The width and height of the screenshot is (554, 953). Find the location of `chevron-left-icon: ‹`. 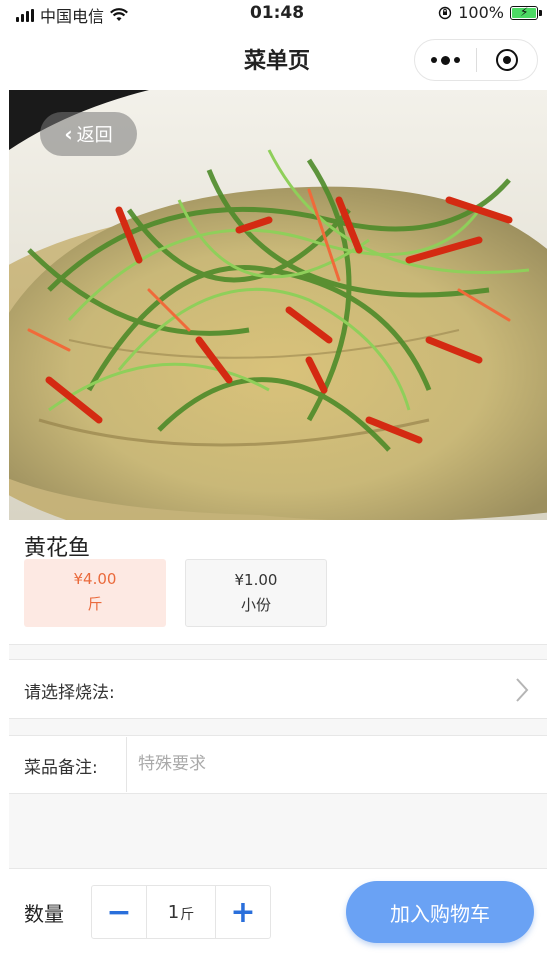

chevron-left-icon: ‹ is located at coordinates (68, 134).